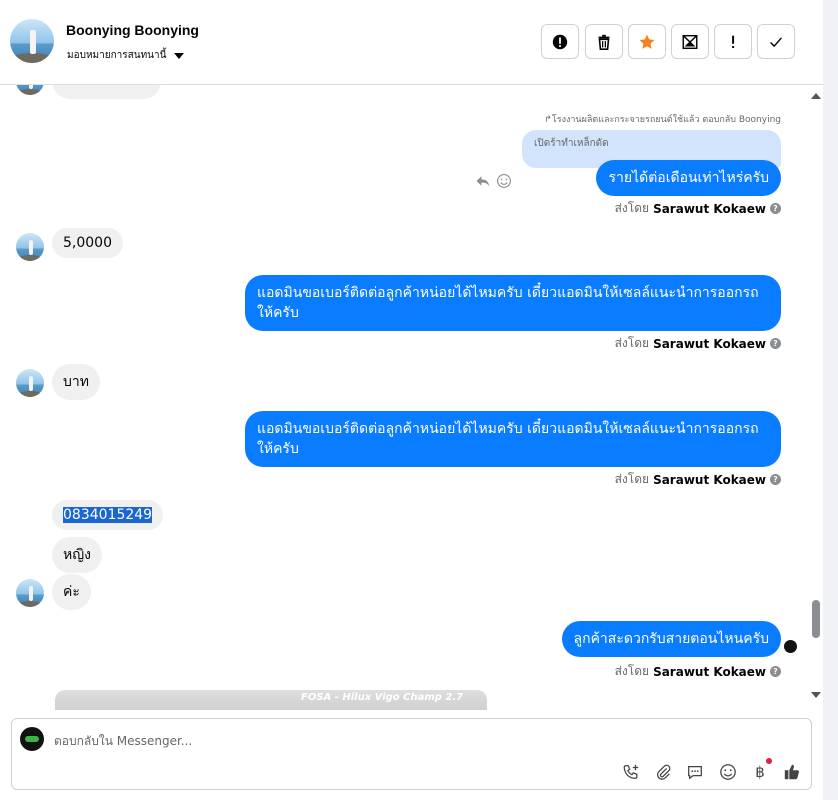  I want to click on seen-indicator-avatar, so click(790, 646).